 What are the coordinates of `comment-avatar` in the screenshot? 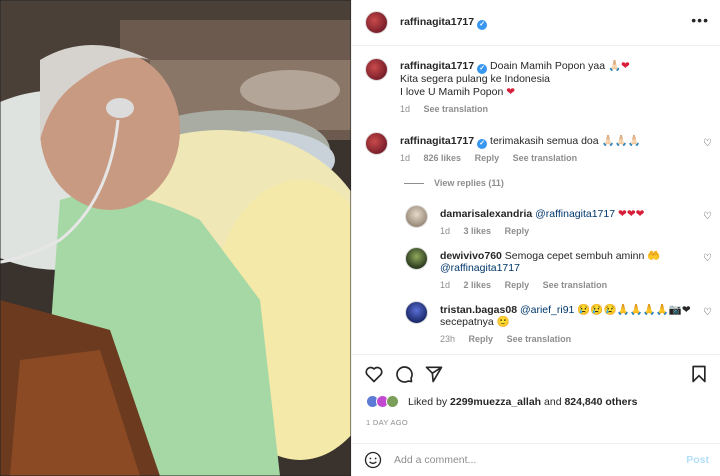 It's located at (376, 143).